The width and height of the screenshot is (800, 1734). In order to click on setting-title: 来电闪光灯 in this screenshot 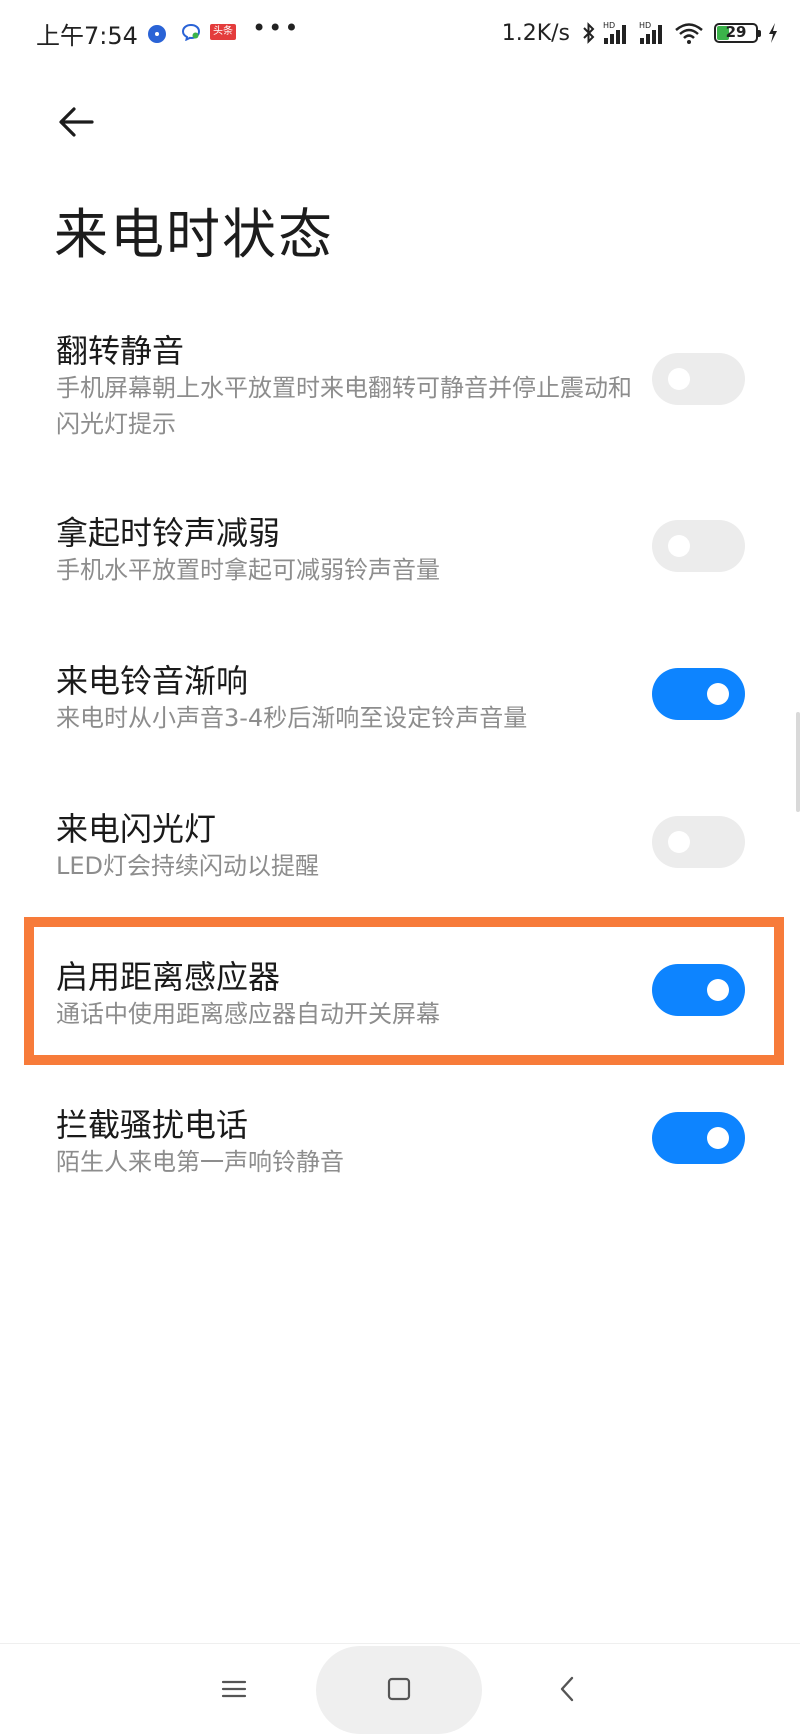, I will do `click(136, 829)`.